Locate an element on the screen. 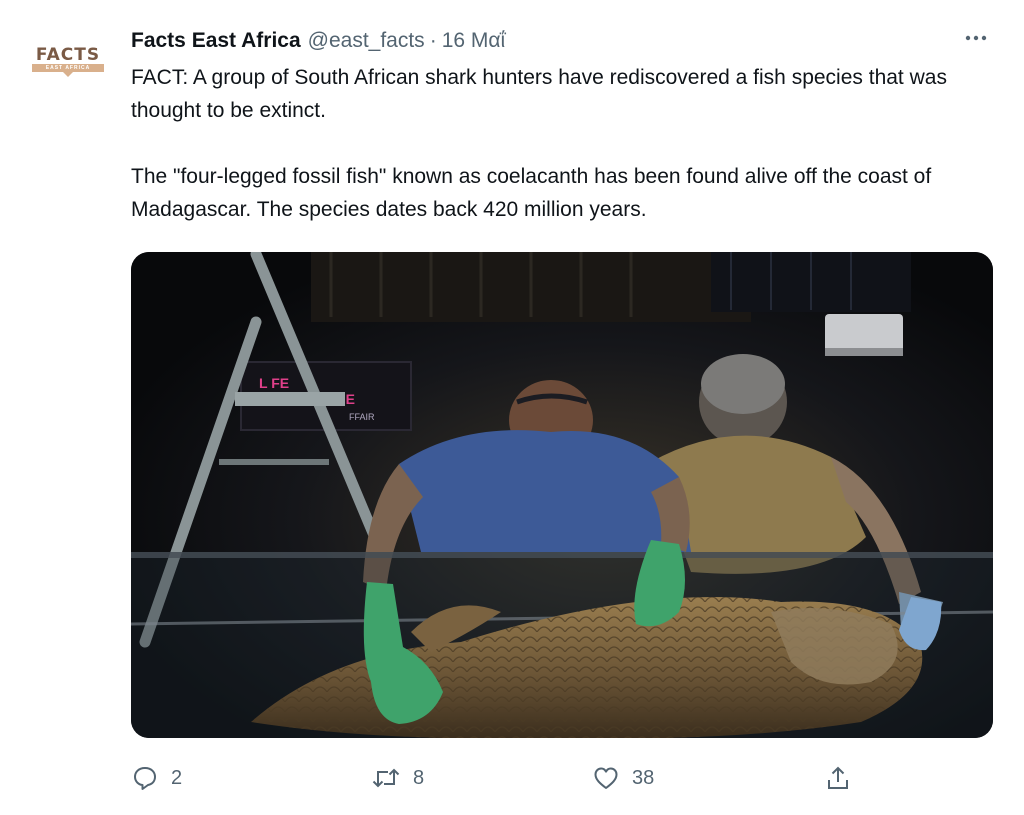 Image resolution: width=1024 pixels, height=815 pixels. retweet-count: 8 is located at coordinates (419, 777).